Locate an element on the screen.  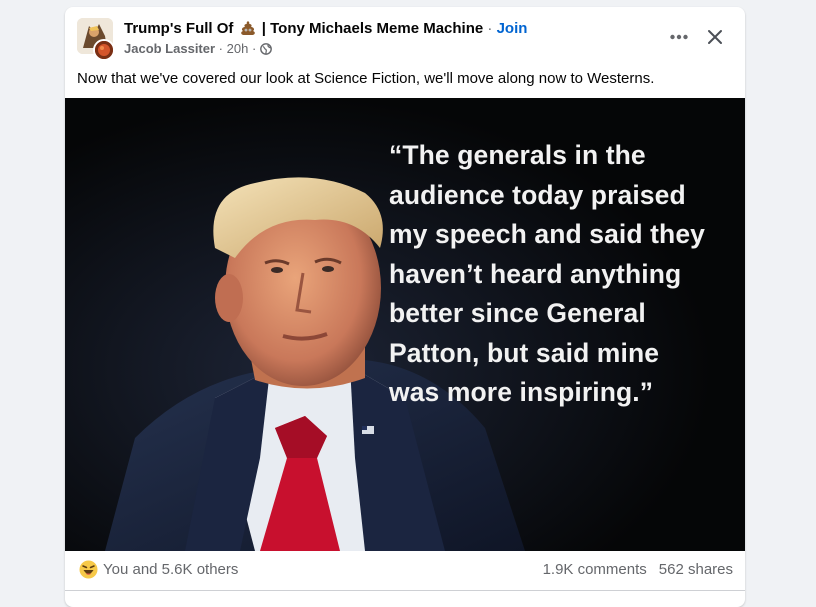
quote-line: better since General is located at coordinates (517, 313).